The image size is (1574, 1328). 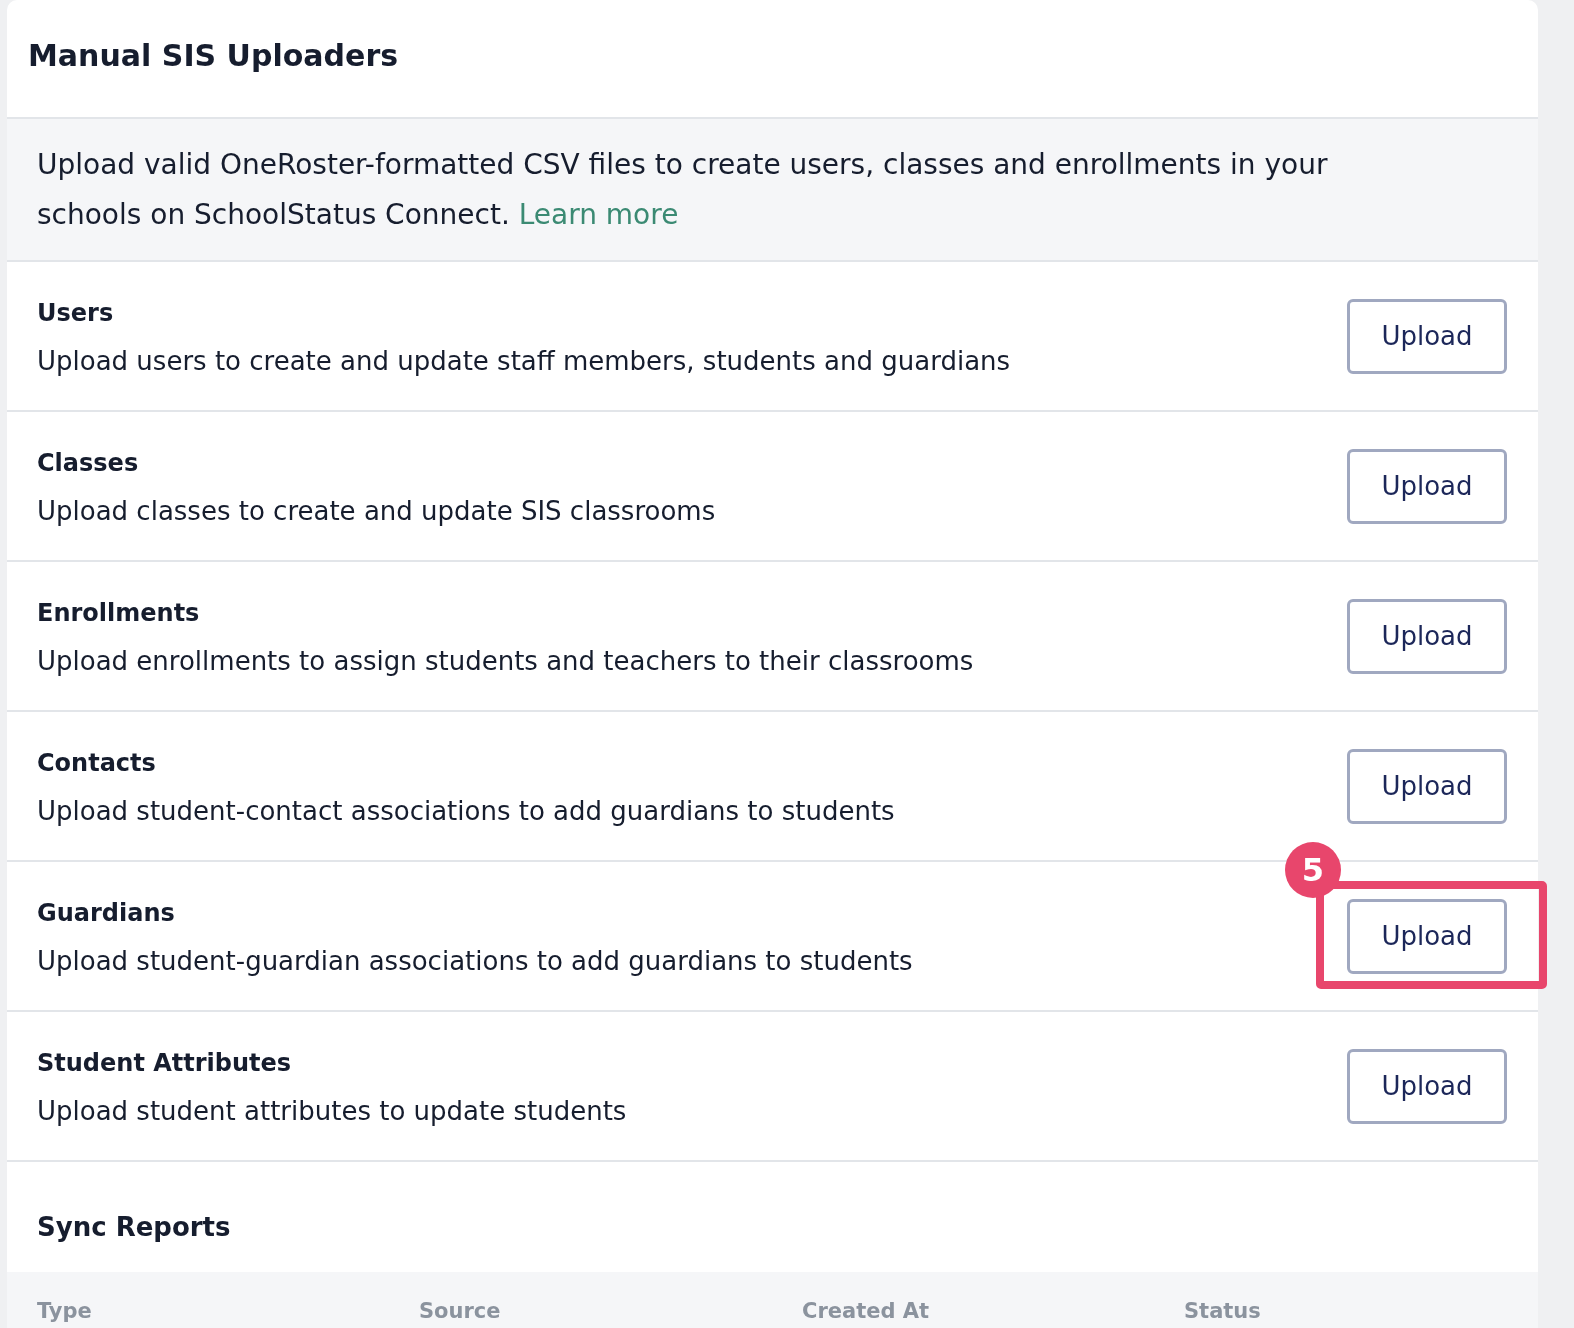 What do you see at coordinates (460, 1311) in the screenshot?
I see `column-header: Source` at bounding box center [460, 1311].